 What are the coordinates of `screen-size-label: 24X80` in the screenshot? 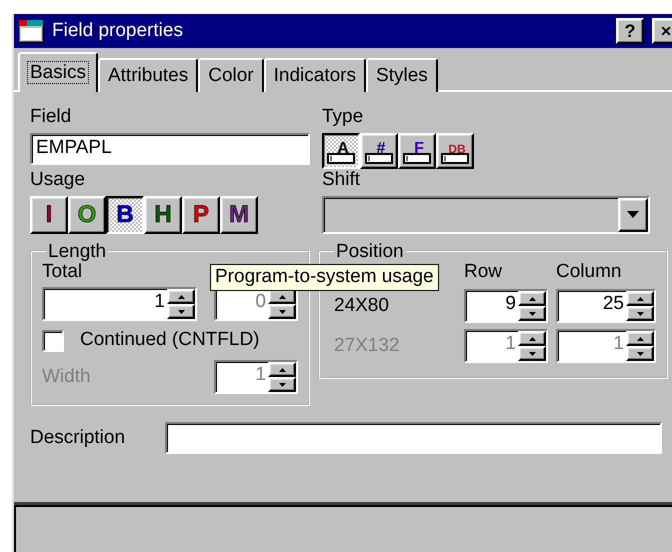 It's located at (361, 306).